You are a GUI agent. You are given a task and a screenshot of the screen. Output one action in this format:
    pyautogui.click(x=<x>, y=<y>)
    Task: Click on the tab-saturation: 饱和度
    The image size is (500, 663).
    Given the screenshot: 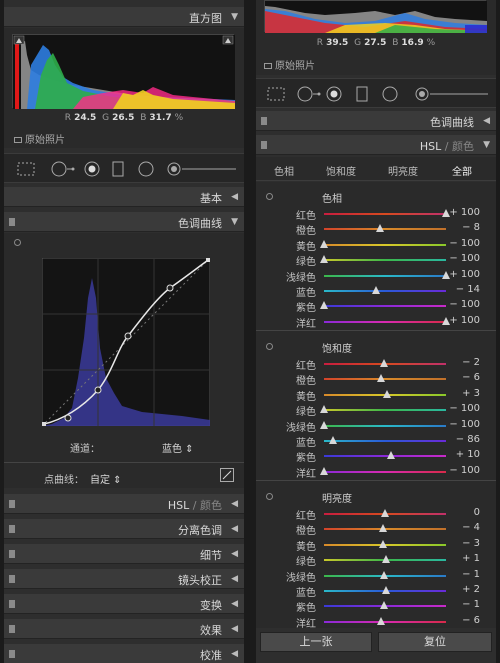 What is the action you would take?
    pyautogui.click(x=341, y=170)
    